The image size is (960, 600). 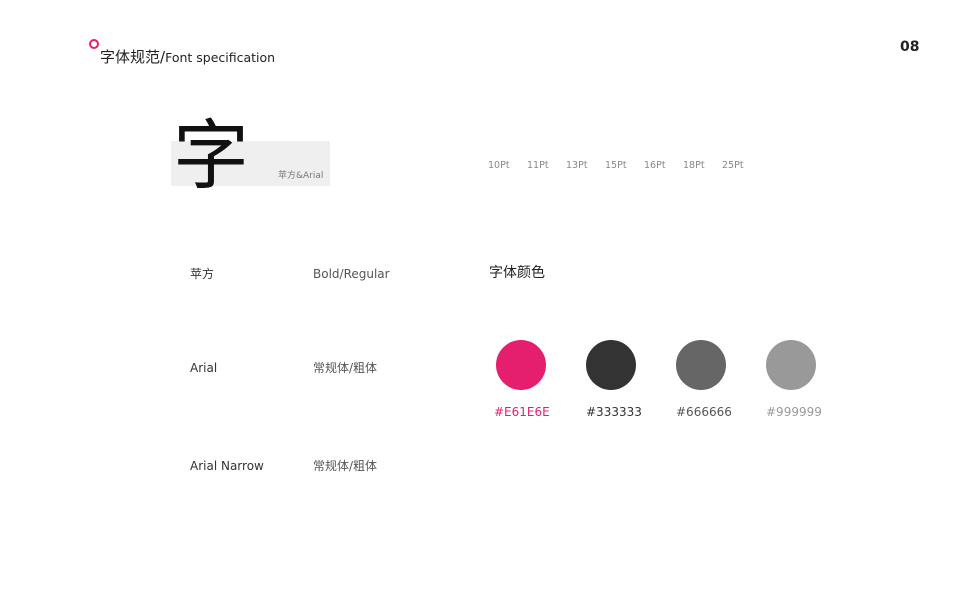 What do you see at coordinates (694, 165) in the screenshot?
I see `font-size-label: 18Pt` at bounding box center [694, 165].